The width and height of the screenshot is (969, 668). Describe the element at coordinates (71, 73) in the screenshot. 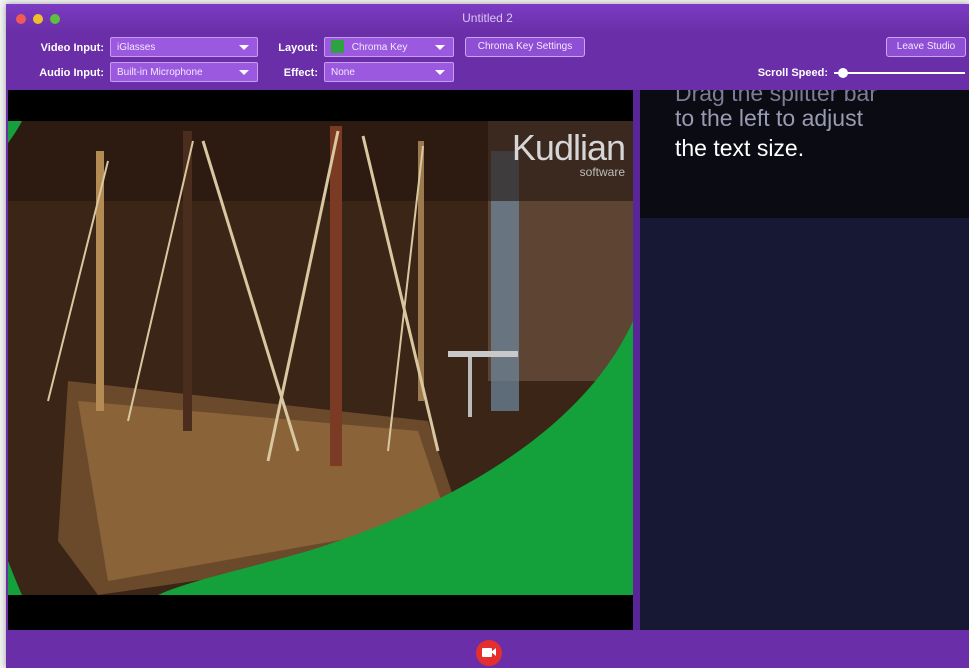

I see `audio-input-label: Audio Input:` at that location.